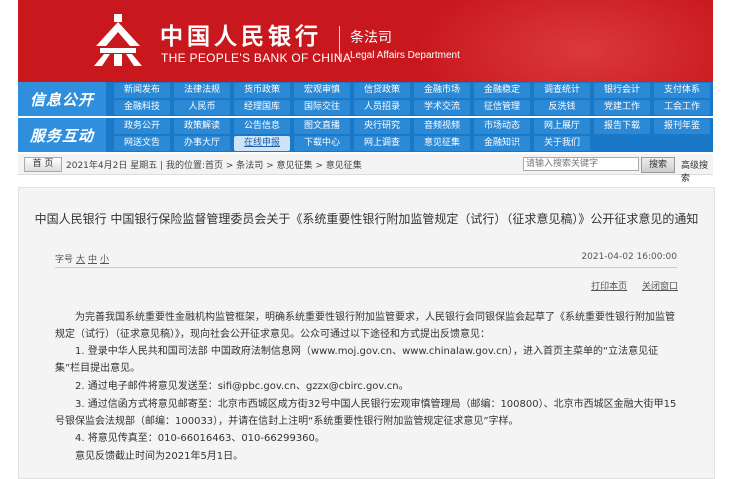  I want to click on nav-item: 国际交往, so click(322, 107).